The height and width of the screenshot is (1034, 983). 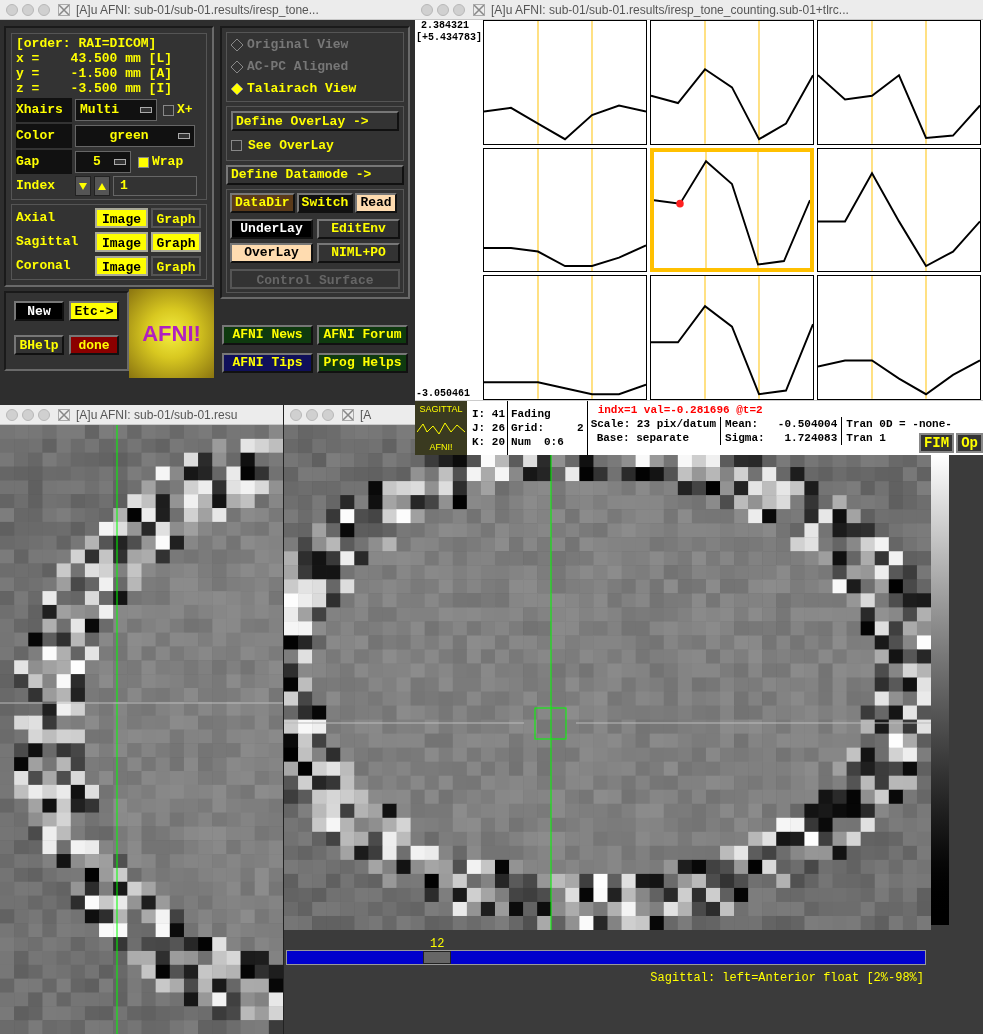 I want to click on view-label: Axial, so click(x=36, y=218).